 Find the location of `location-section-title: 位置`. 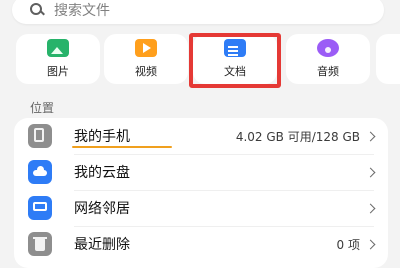

location-section-title: 位置 is located at coordinates (42, 108).